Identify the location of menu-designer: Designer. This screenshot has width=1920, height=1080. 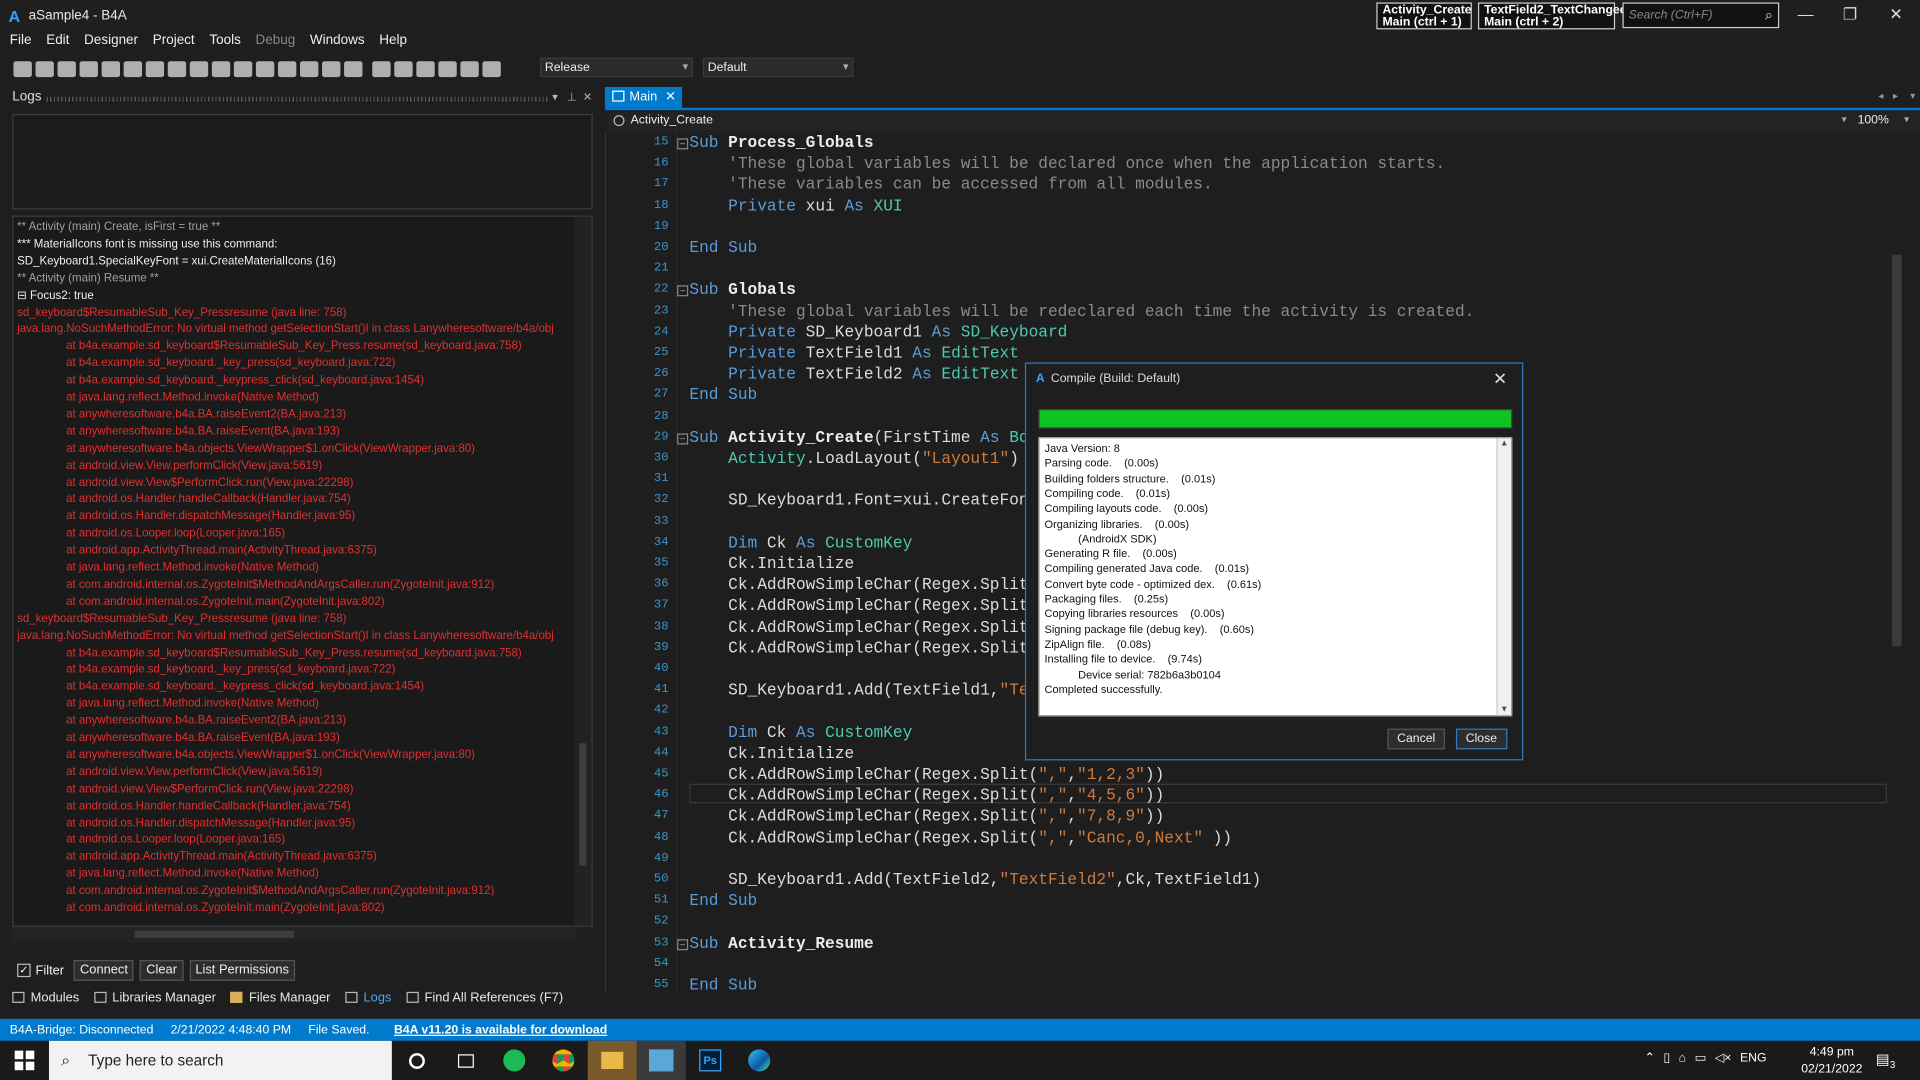
(111, 44).